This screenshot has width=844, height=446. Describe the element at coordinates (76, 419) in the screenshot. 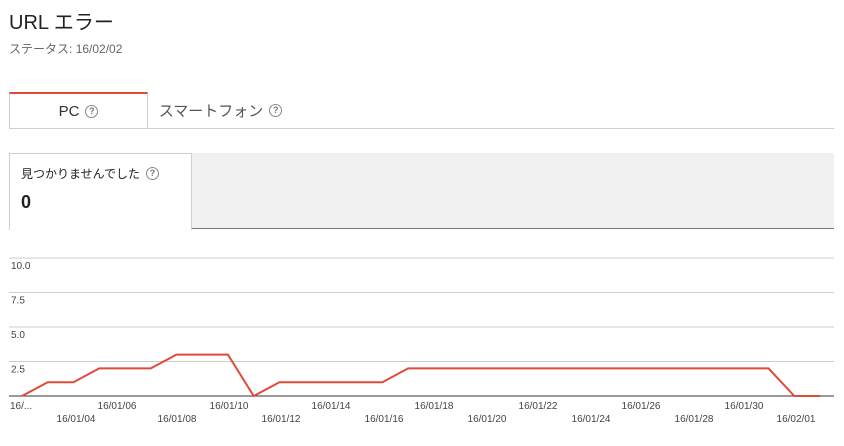

I see `x-tick-label: 16/01/04` at that location.